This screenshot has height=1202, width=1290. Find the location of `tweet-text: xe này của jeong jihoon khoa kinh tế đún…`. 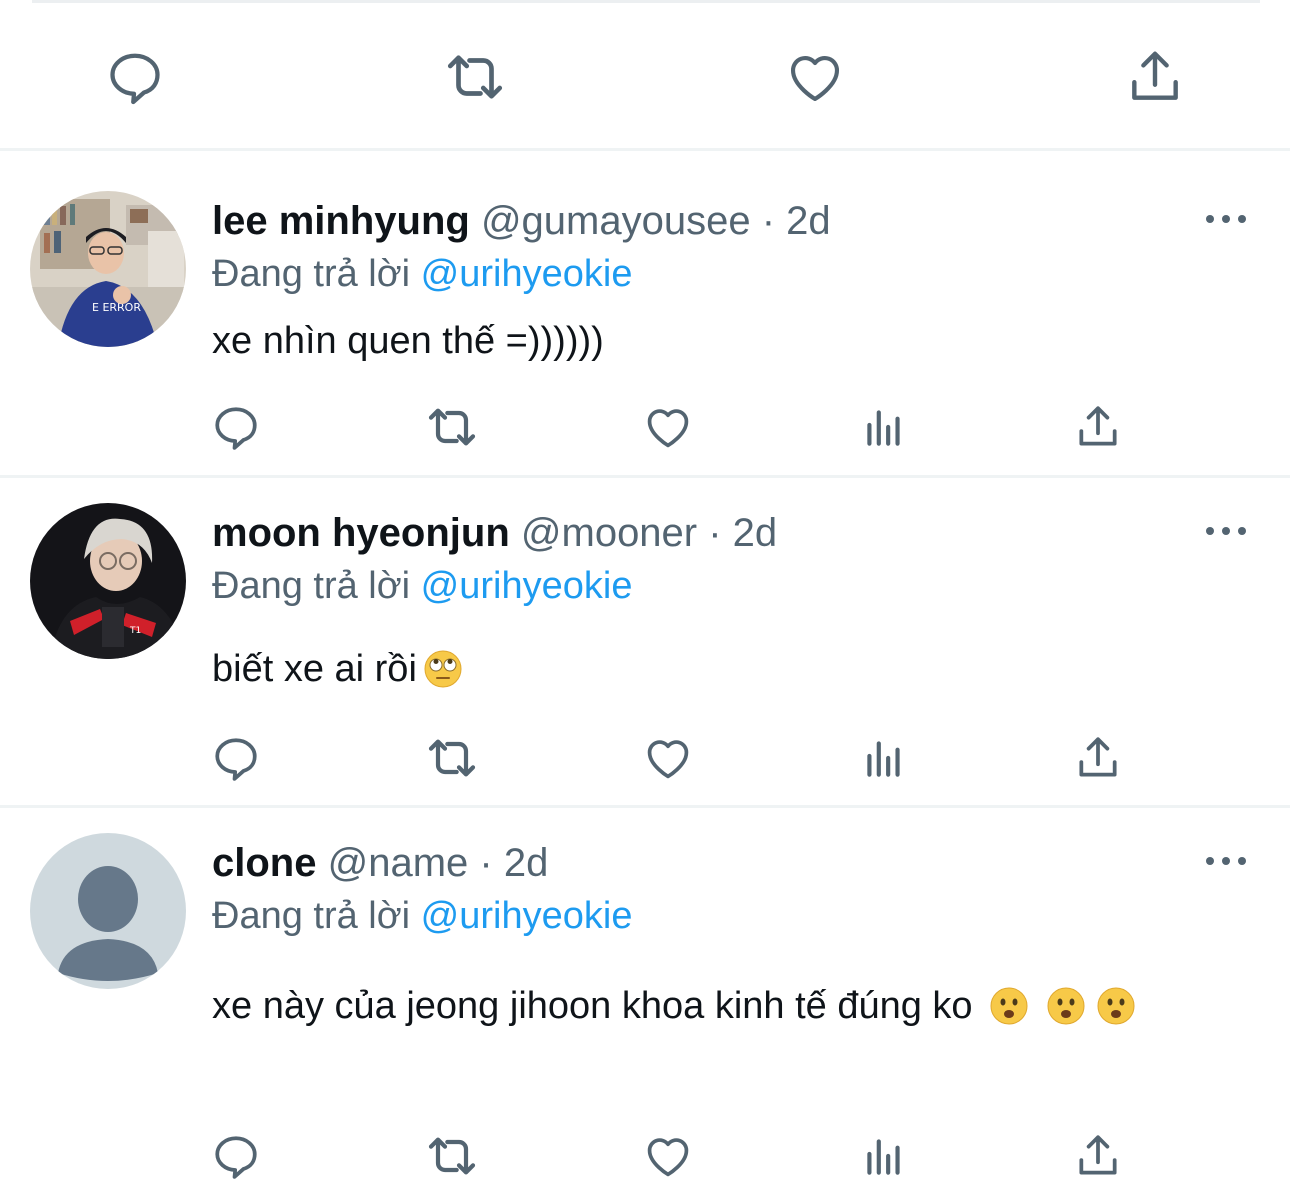

tweet-text: xe này của jeong jihoon khoa kinh tế đún… is located at coordinates (592, 1006).